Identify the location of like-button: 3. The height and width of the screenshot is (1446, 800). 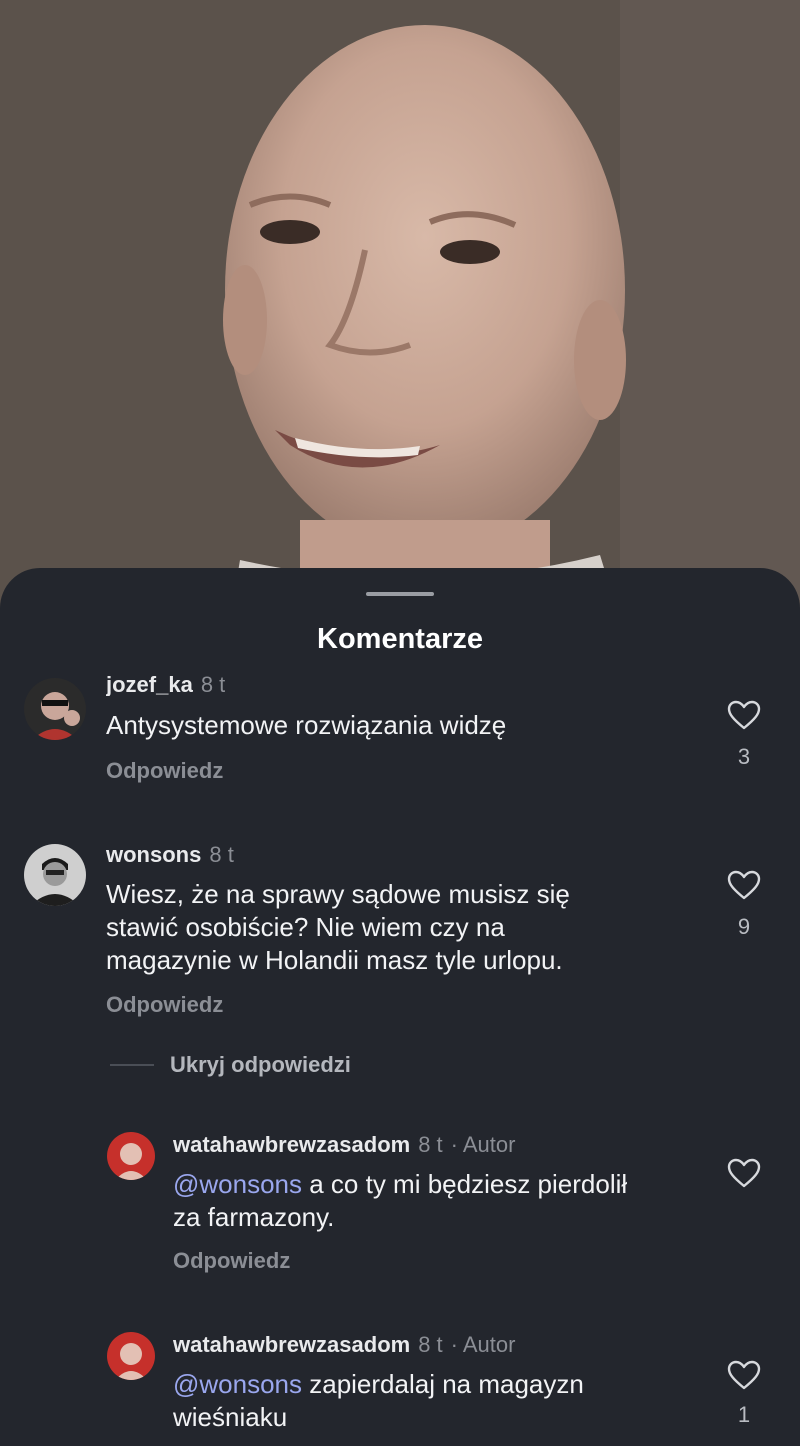
(744, 735).